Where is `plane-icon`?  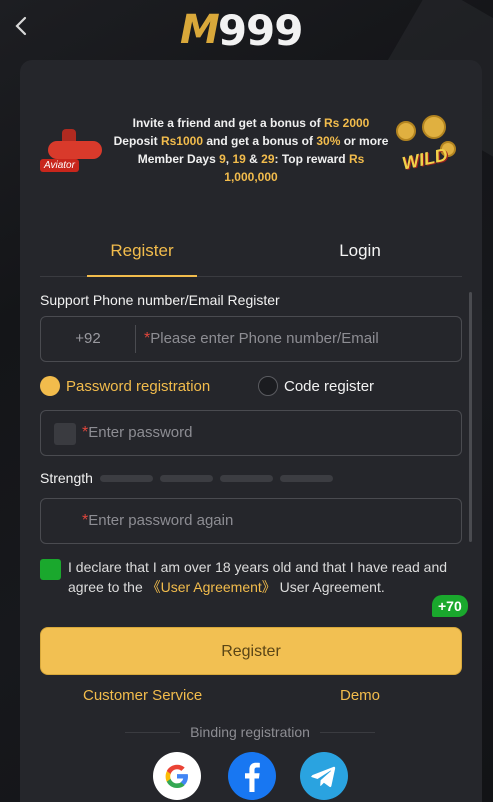
plane-icon is located at coordinates (75, 150).